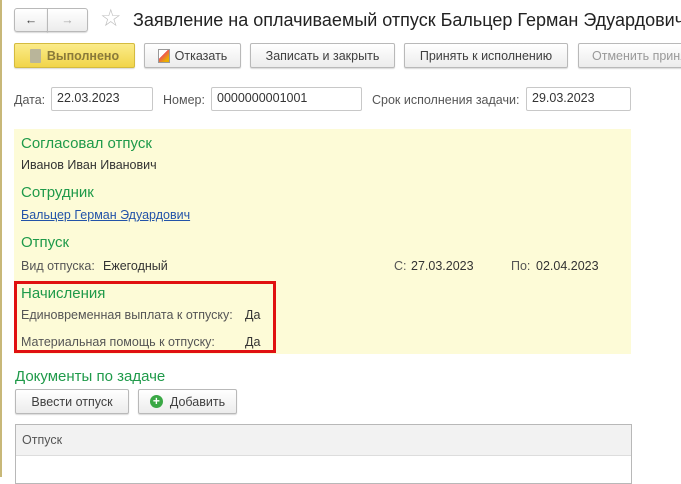 Image resolution: width=681 pixels, height=484 pixels. What do you see at coordinates (31, 20) in the screenshot?
I see `back-button: ←` at bounding box center [31, 20].